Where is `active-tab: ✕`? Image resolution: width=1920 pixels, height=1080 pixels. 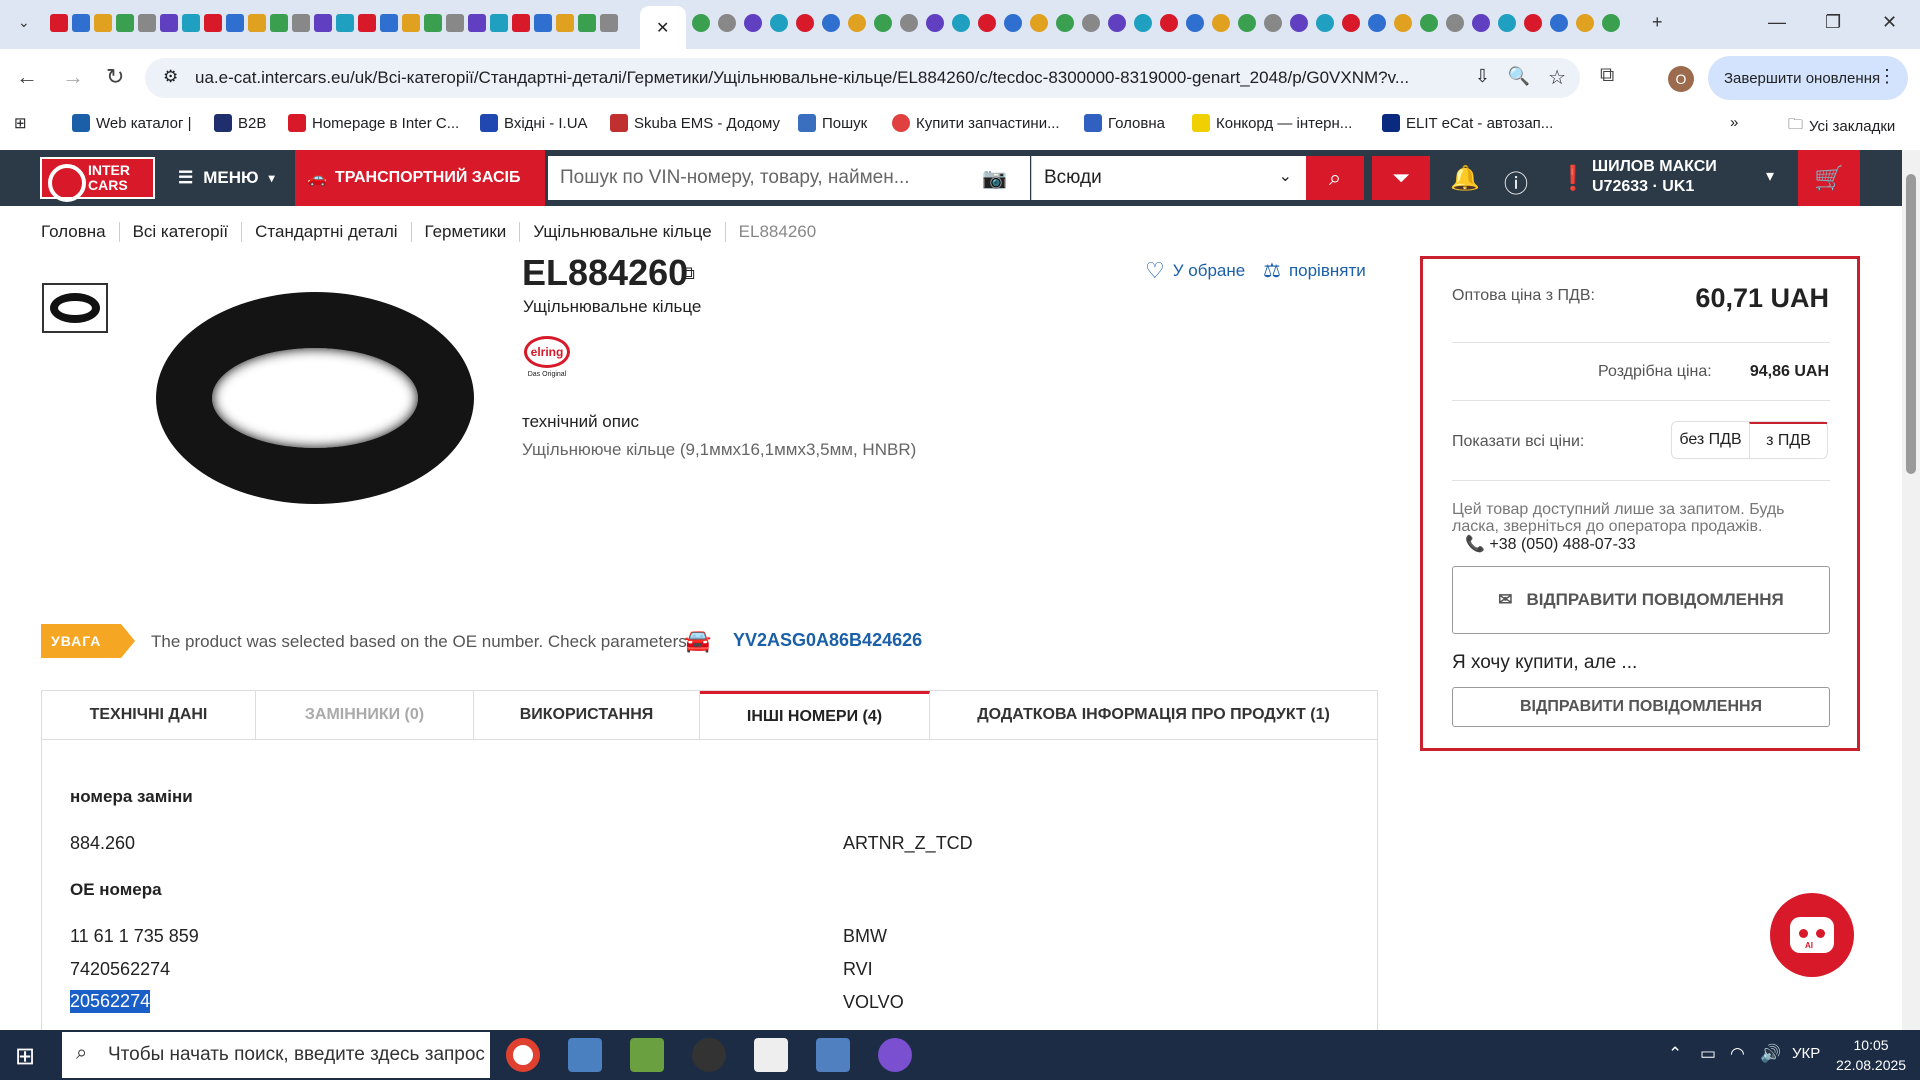
active-tab: ✕ is located at coordinates (663, 27).